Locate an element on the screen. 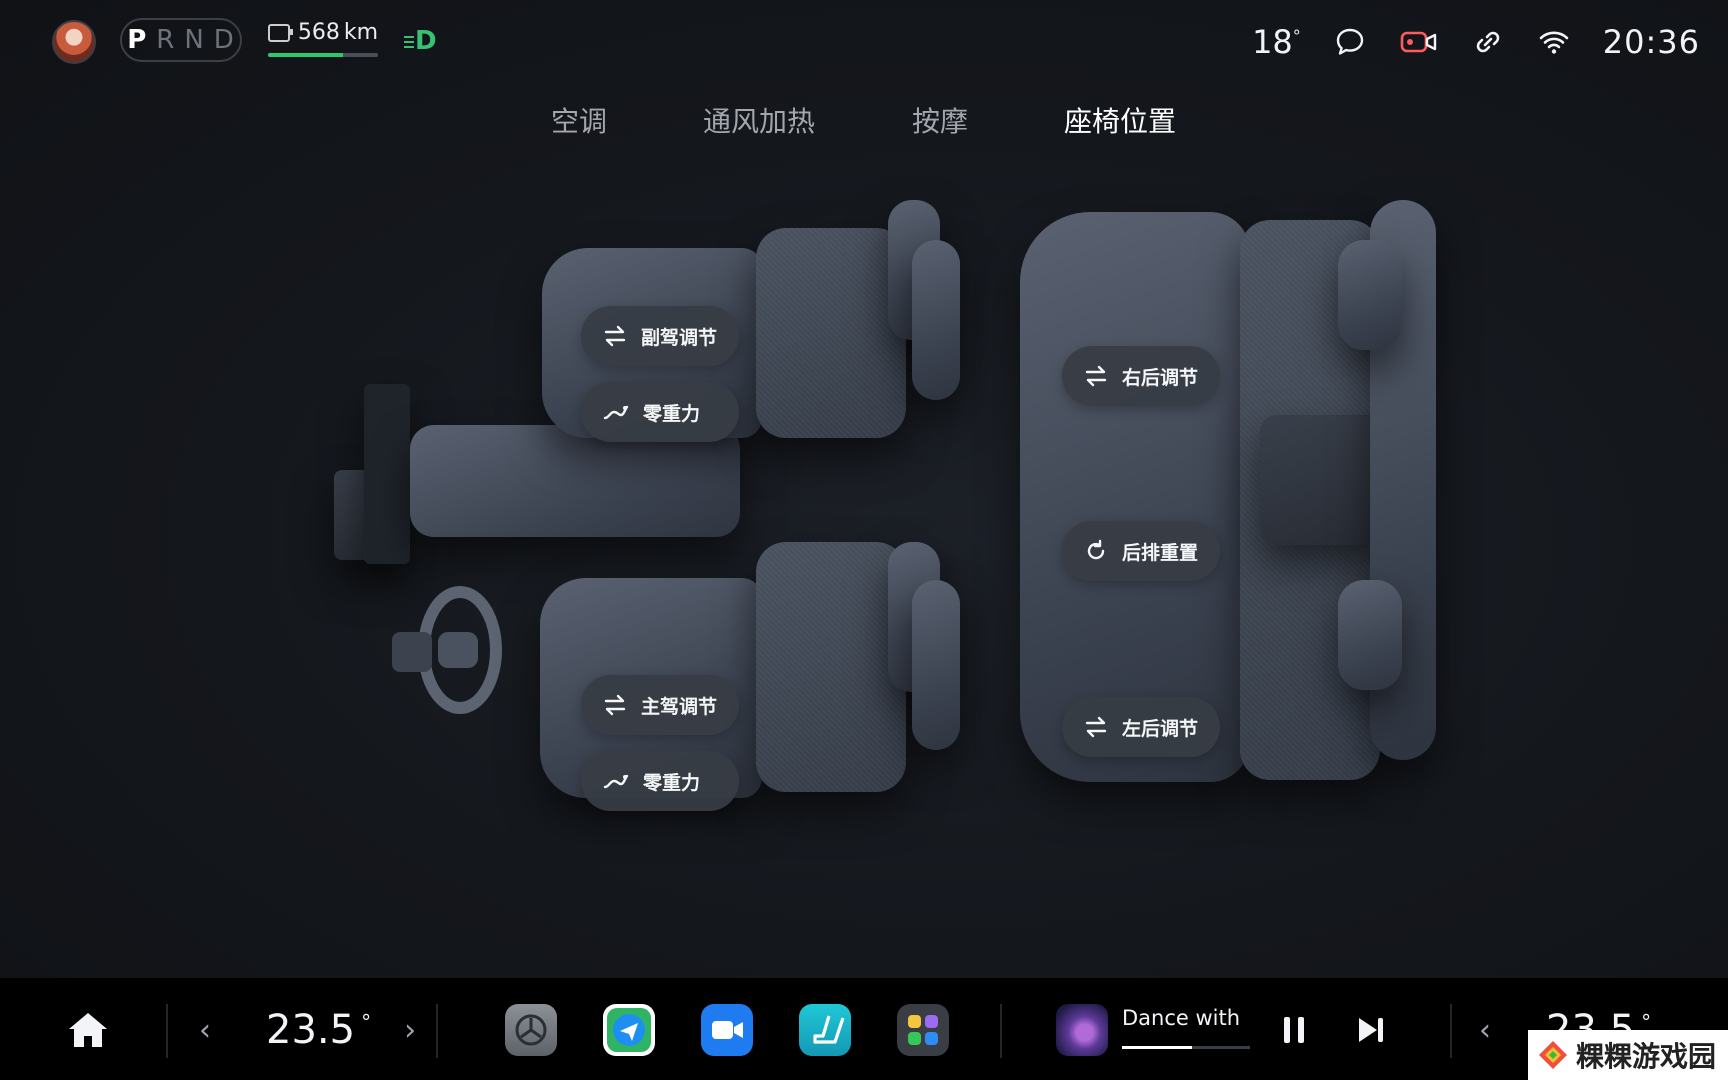  status-bar: P R N D 568 km D 18° 20:36 is located at coordinates (864, 42).